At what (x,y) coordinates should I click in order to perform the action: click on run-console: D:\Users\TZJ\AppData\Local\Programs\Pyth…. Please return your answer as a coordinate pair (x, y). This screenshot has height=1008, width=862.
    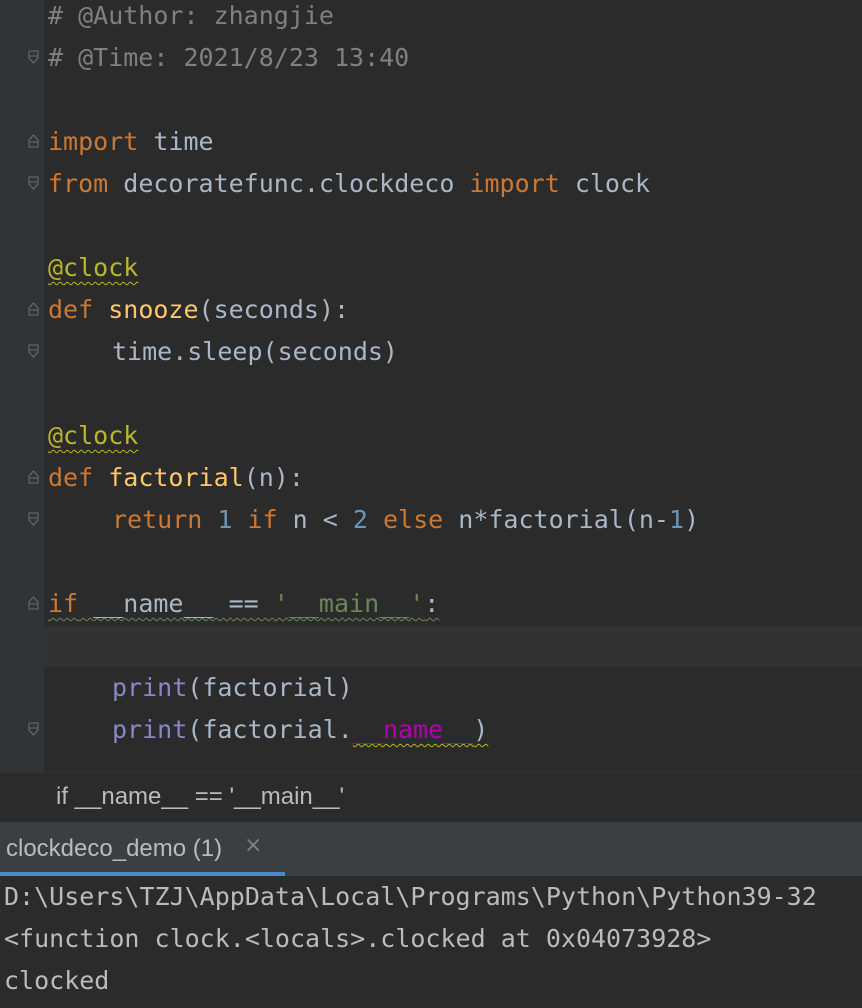
    Looking at the image, I should click on (431, 942).